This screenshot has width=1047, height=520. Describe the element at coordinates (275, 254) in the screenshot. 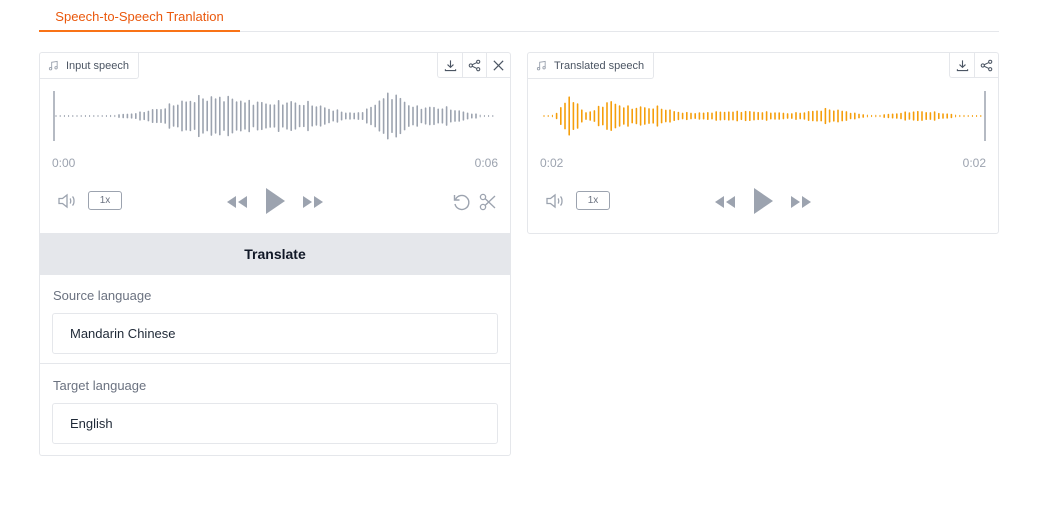

I see `translate-button: Translate` at that location.